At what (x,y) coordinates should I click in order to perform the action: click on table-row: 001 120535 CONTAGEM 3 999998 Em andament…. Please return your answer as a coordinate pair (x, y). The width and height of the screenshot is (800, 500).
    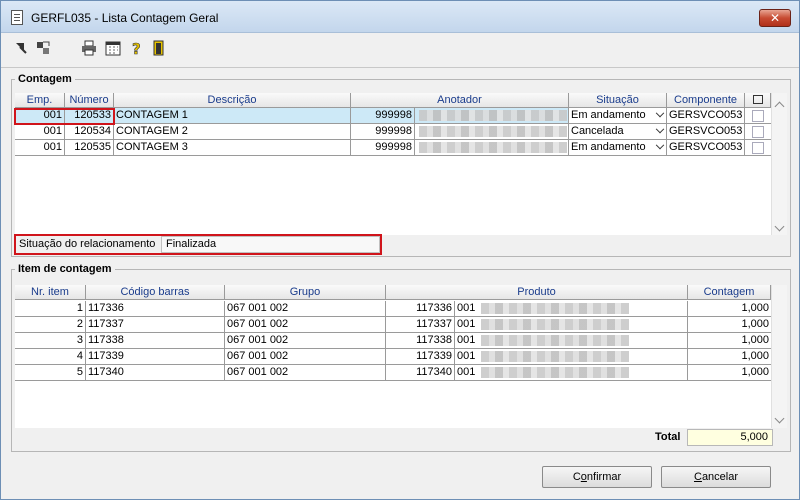
    Looking at the image, I should click on (393, 148).